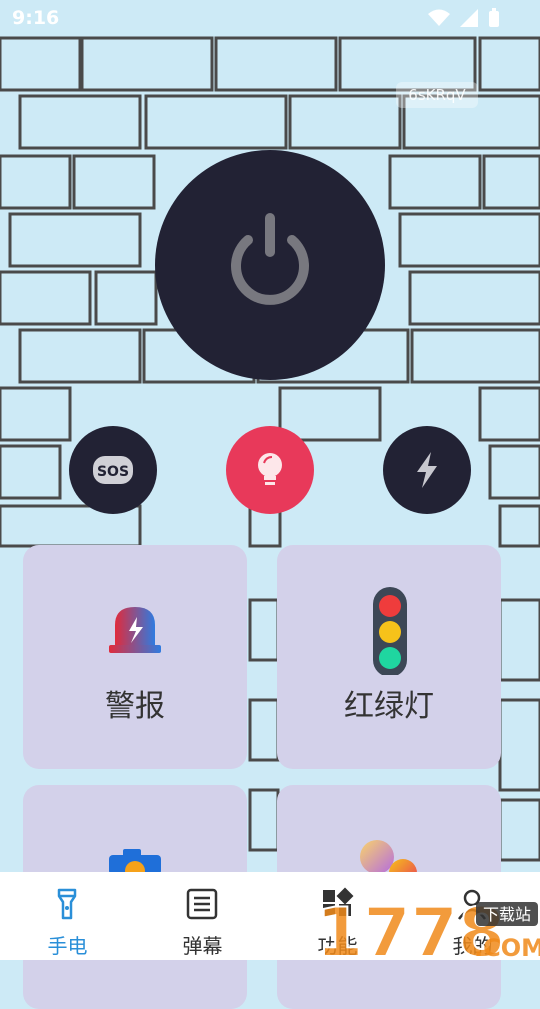 Image resolution: width=540 pixels, height=1009 pixels. Describe the element at coordinates (202, 904) in the screenshot. I see `barrage-icon` at that location.